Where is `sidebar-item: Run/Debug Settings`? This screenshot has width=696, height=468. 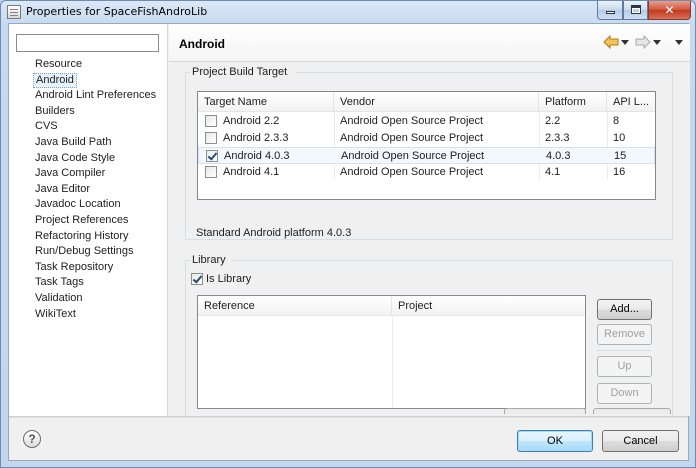
sidebar-item: Run/Debug Settings is located at coordinates (95, 252).